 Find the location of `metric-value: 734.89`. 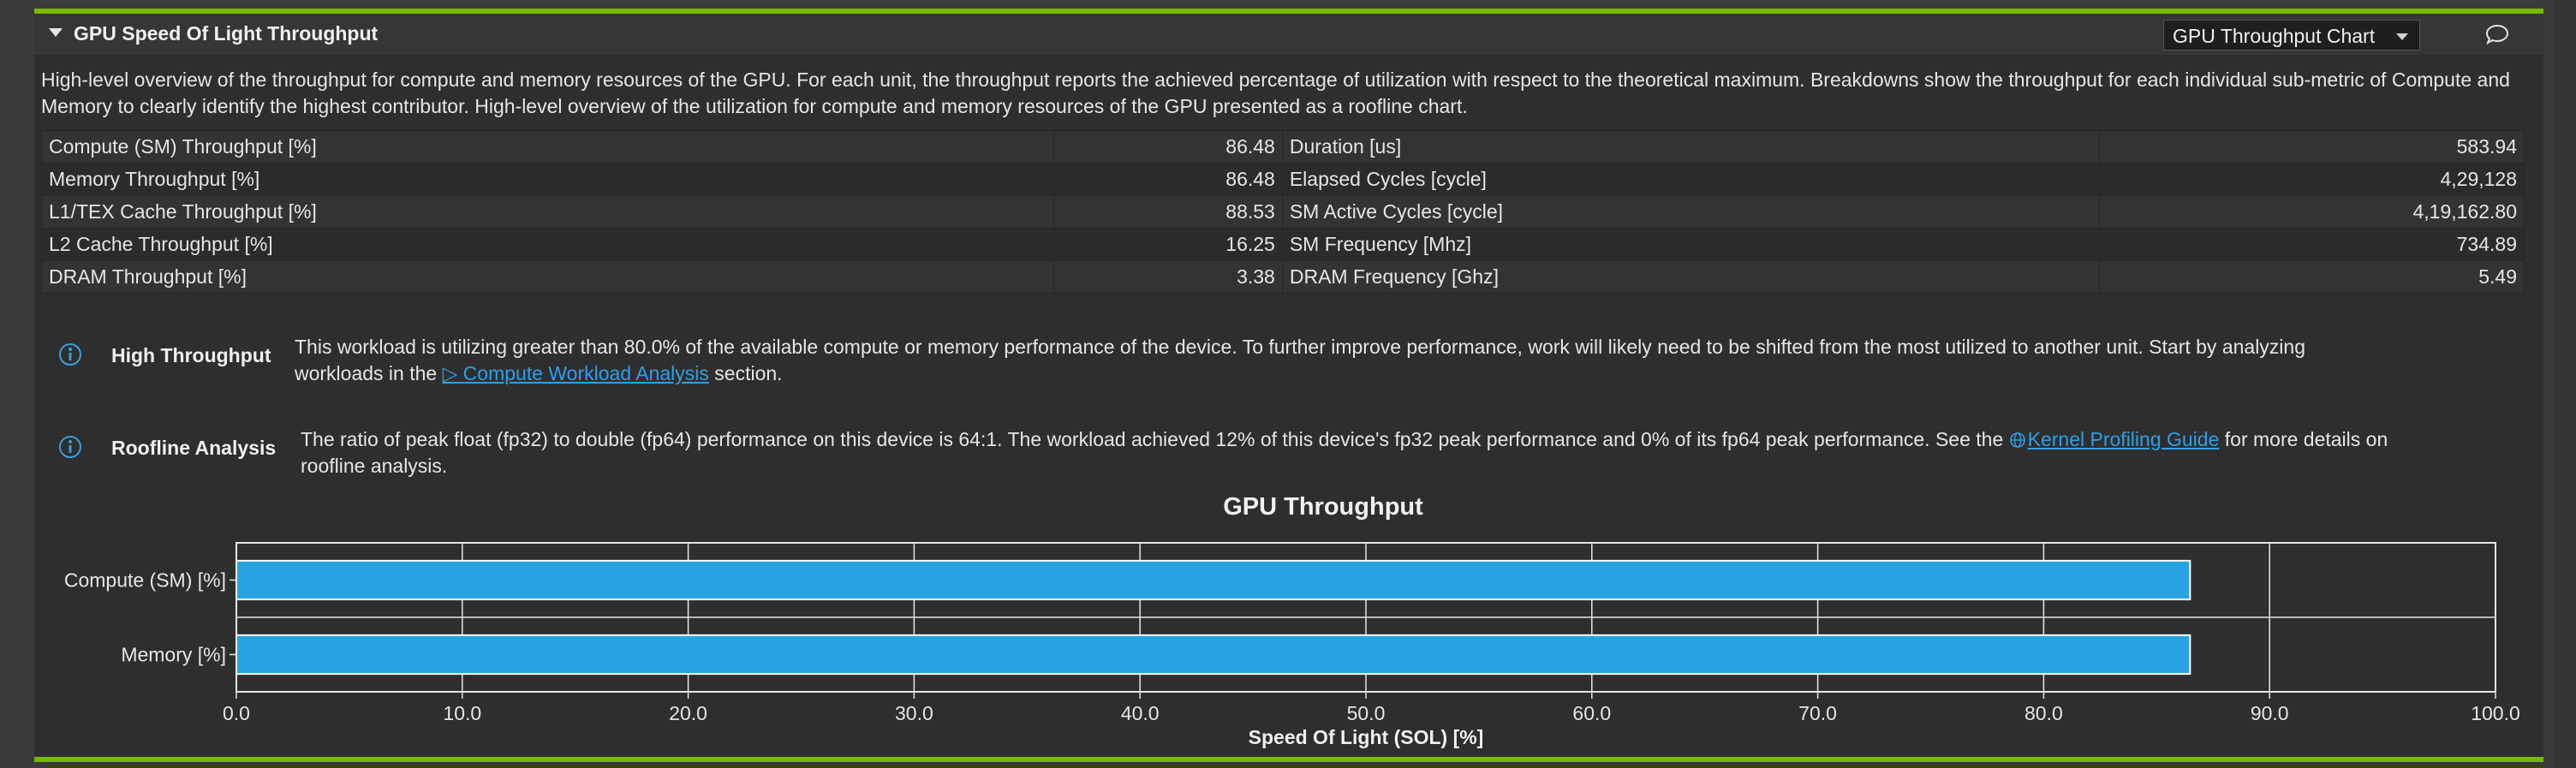

metric-value: 734.89 is located at coordinates (2311, 244).